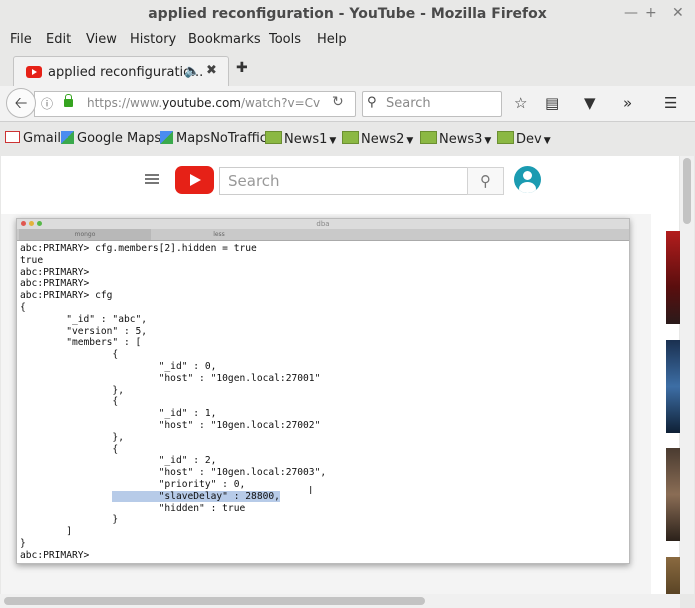 The width and height of the screenshot is (695, 608). What do you see at coordinates (520, 103) in the screenshot?
I see `bookmark-star-icon: ☆` at bounding box center [520, 103].